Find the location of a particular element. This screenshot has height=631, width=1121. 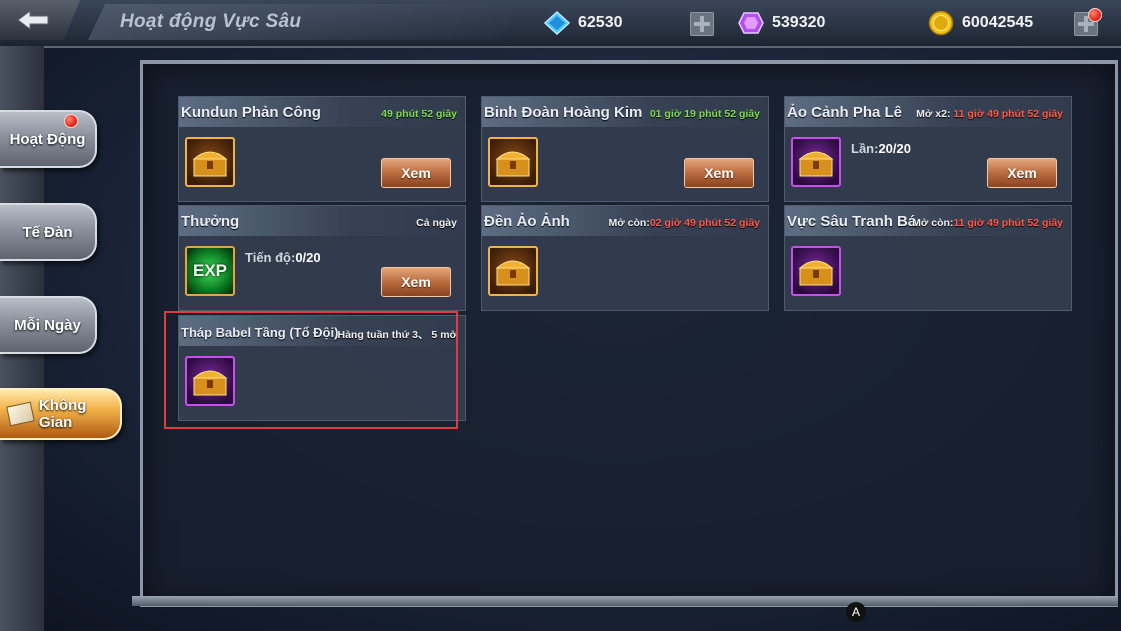

gold-counter: 60042545 is located at coordinates (980, 23).